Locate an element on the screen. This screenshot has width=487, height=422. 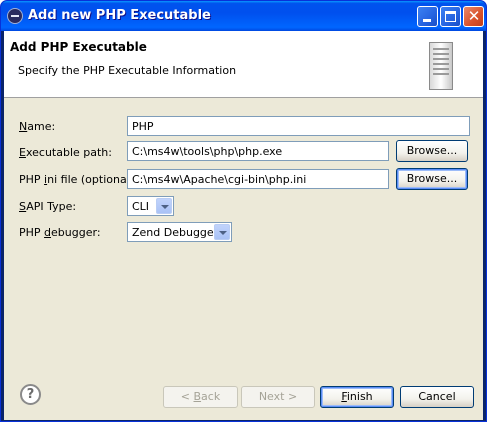
header-subtitle: Specify the PHP Executable Information is located at coordinates (127, 70).